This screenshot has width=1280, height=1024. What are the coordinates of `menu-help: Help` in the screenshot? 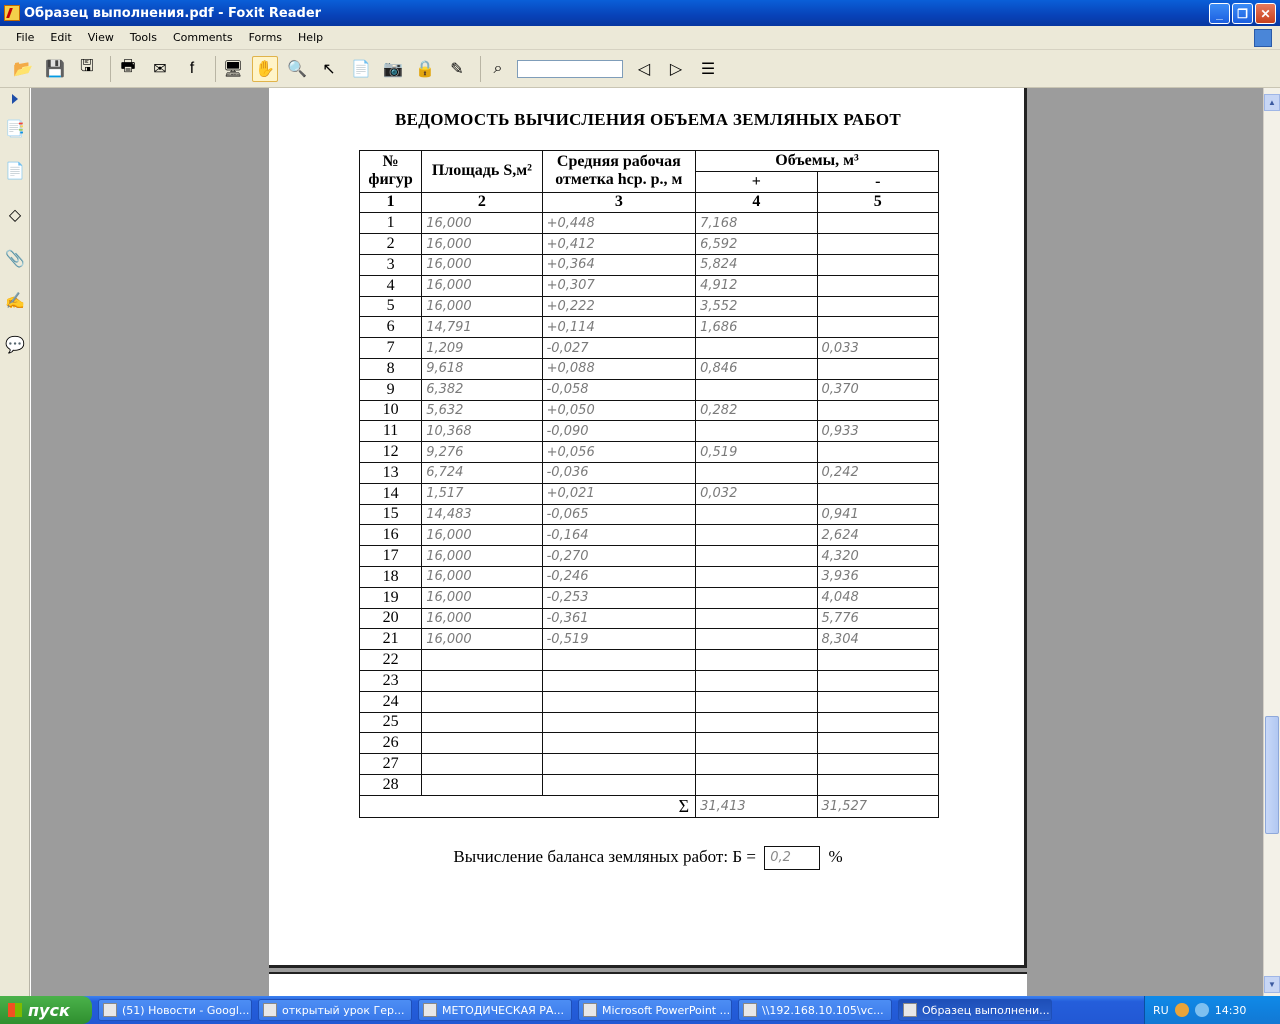 It's located at (310, 37).